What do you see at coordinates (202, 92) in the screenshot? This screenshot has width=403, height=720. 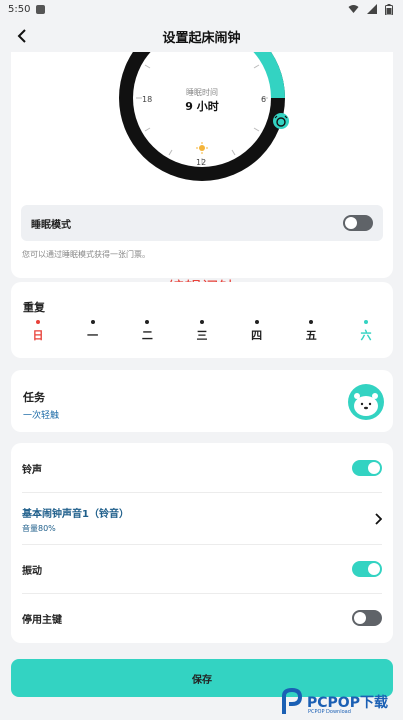 I see `sleep-time-caption: 睡眠时间` at bounding box center [202, 92].